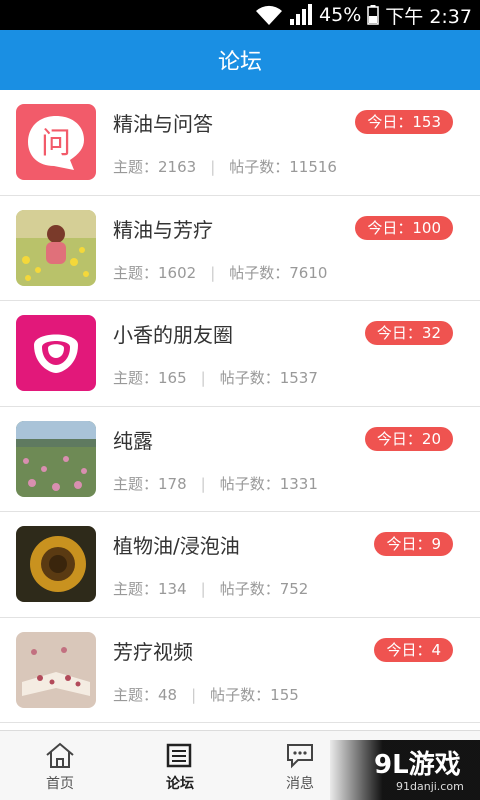 This screenshot has width=480, height=800. I want to click on today-badge: 今日：100, so click(404, 227).